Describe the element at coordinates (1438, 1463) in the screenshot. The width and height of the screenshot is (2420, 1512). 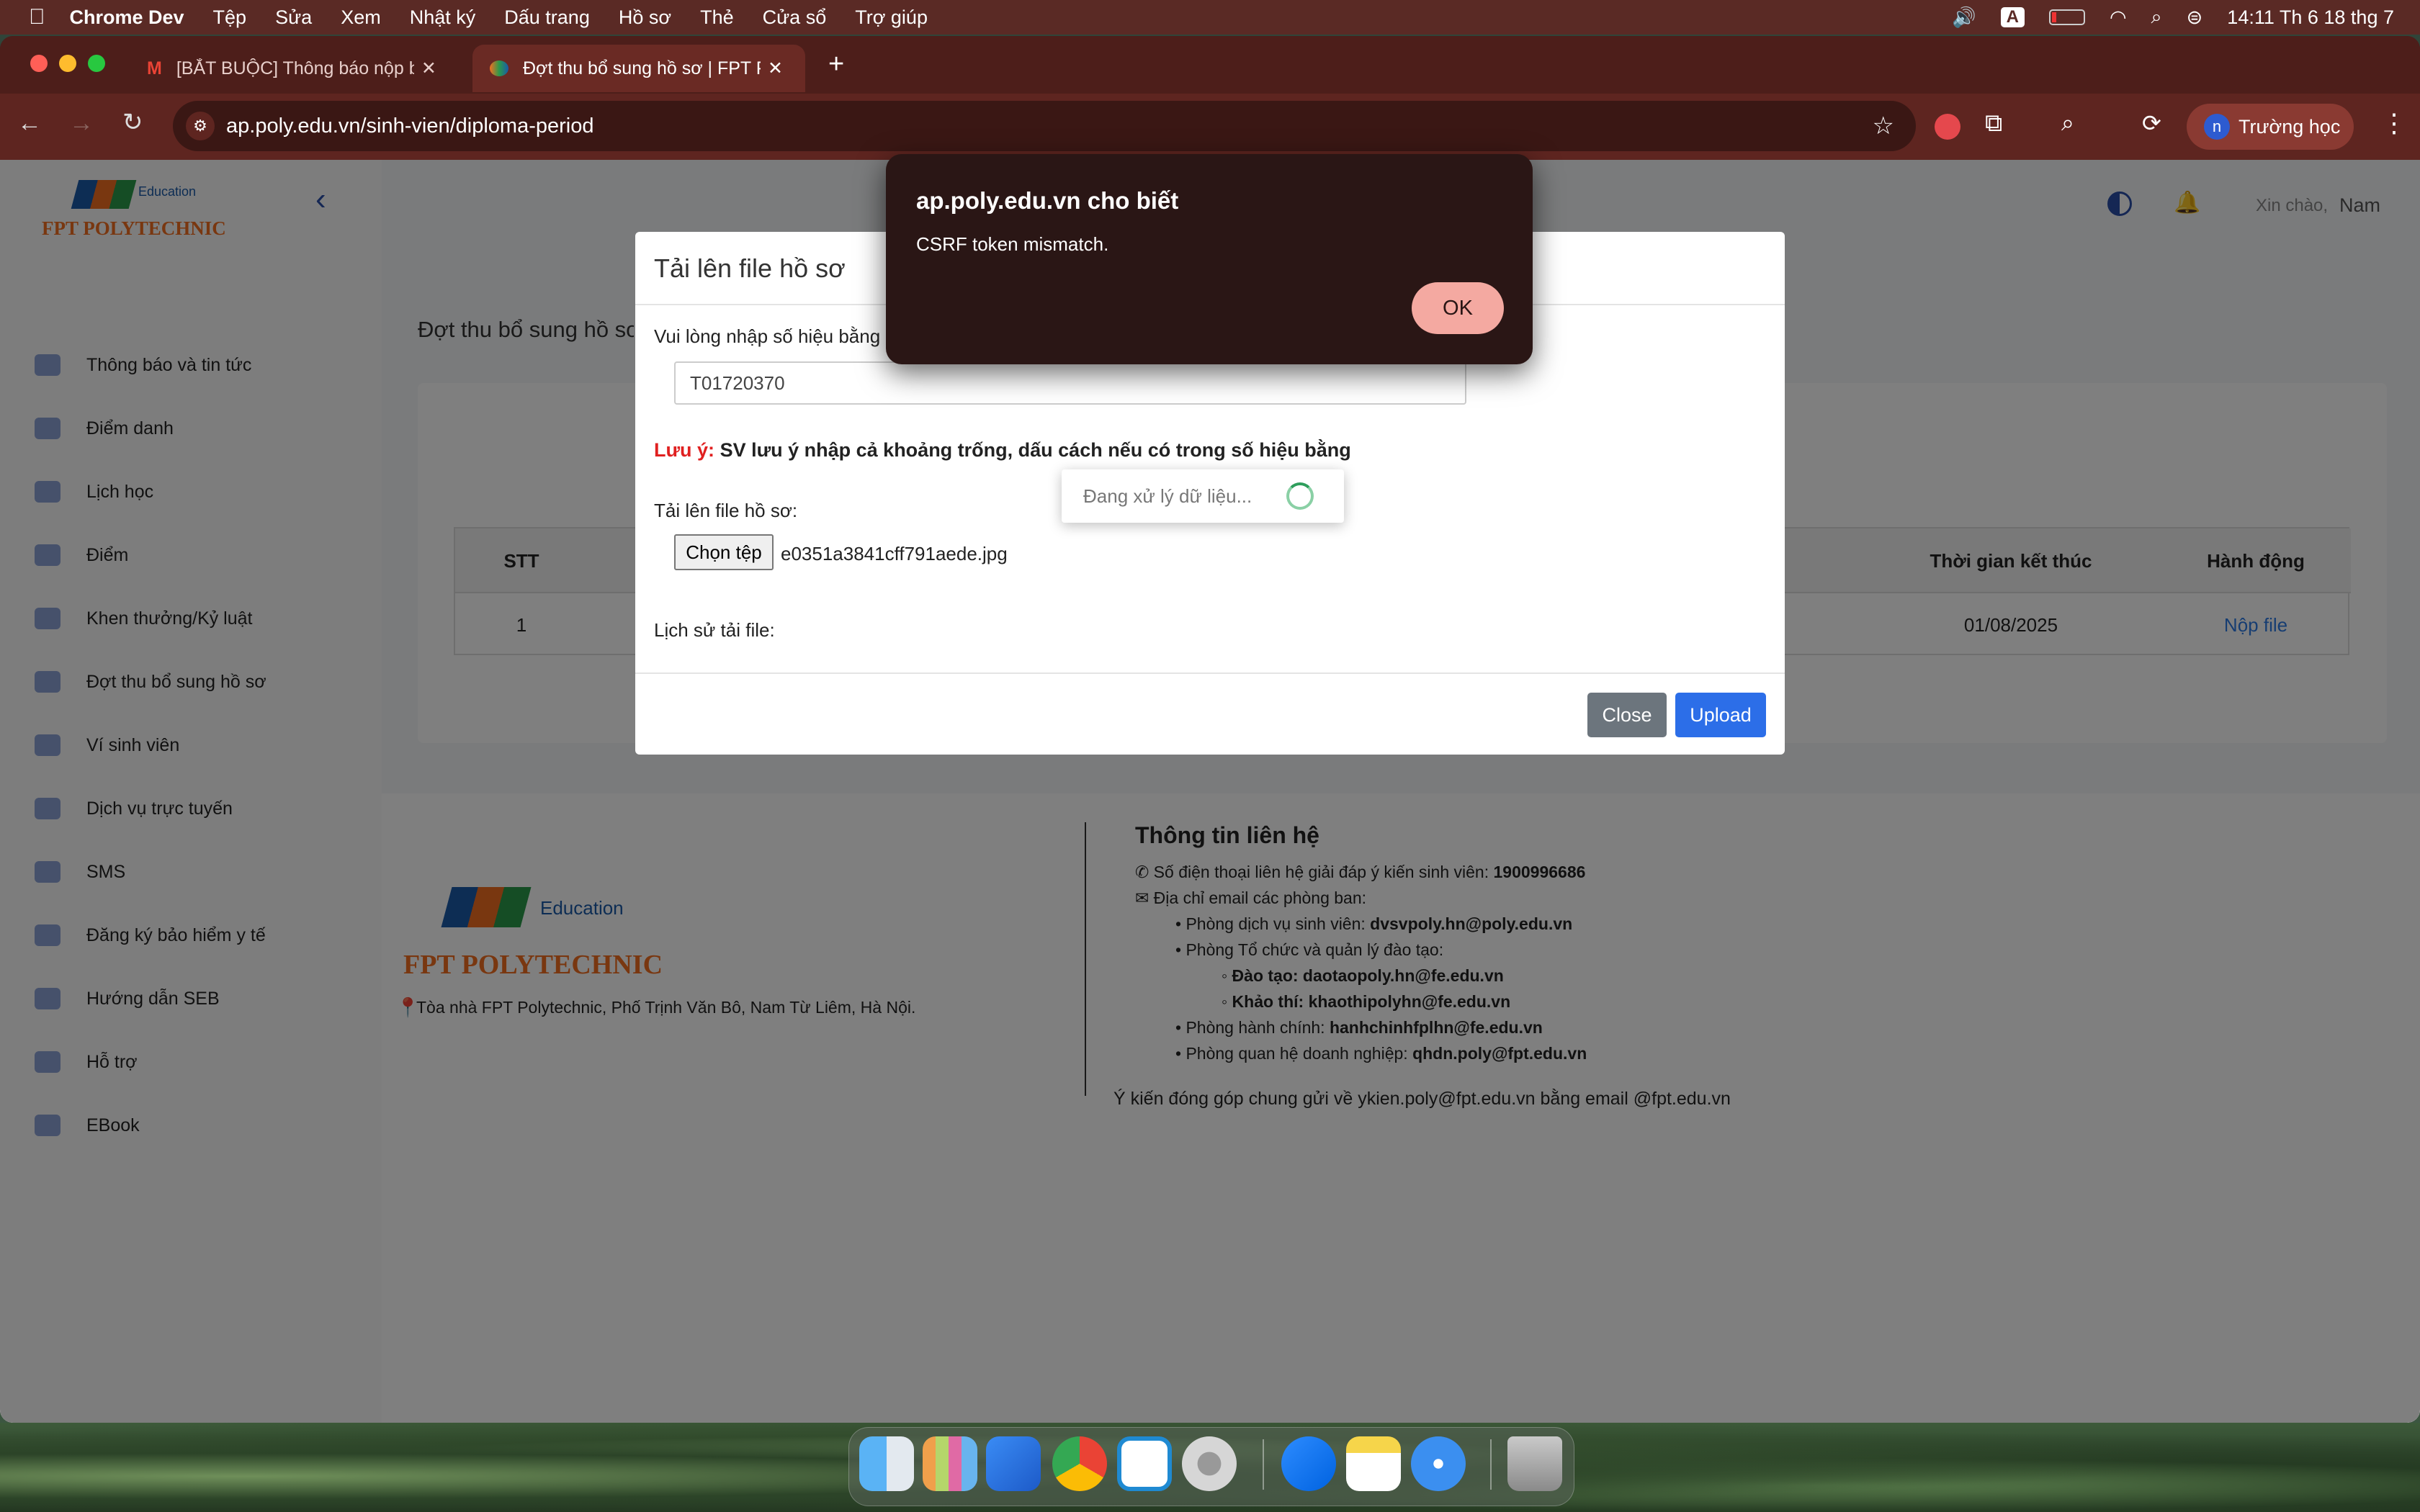
I see `safari-icon` at that location.